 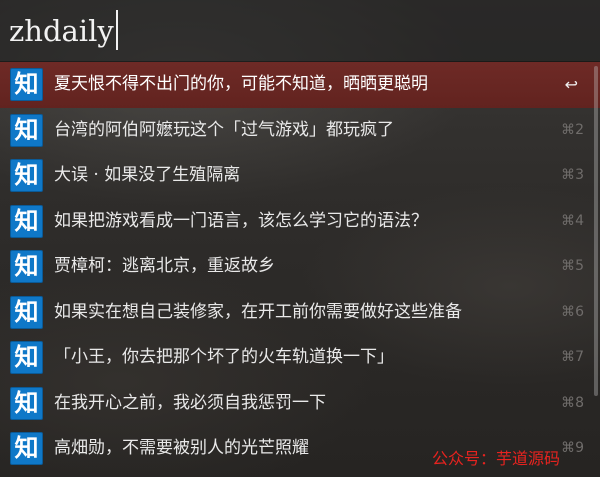 I want to click on result-row: 知 夏天恨不得不出门的你，可能不知道，晒晒更聪明 ↩, so click(x=300, y=85).